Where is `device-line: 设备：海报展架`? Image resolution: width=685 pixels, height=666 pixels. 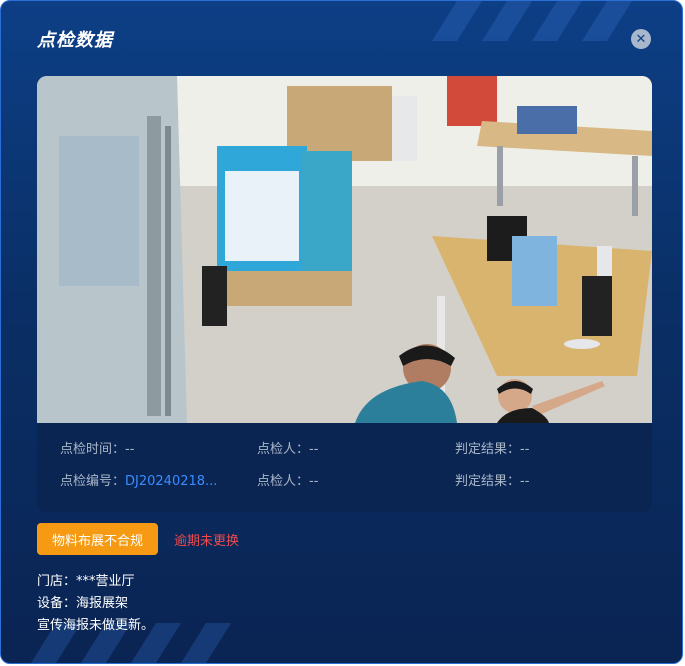
device-line: 设备：海报展架 is located at coordinates (83, 603).